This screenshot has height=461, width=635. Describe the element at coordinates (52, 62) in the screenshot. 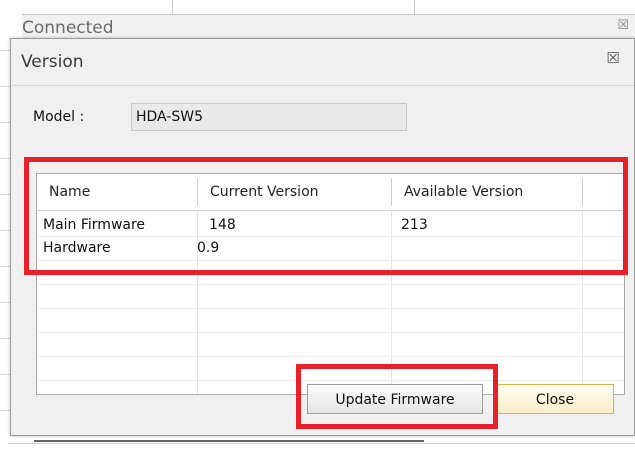

I see `dialog-title: Version` at that location.